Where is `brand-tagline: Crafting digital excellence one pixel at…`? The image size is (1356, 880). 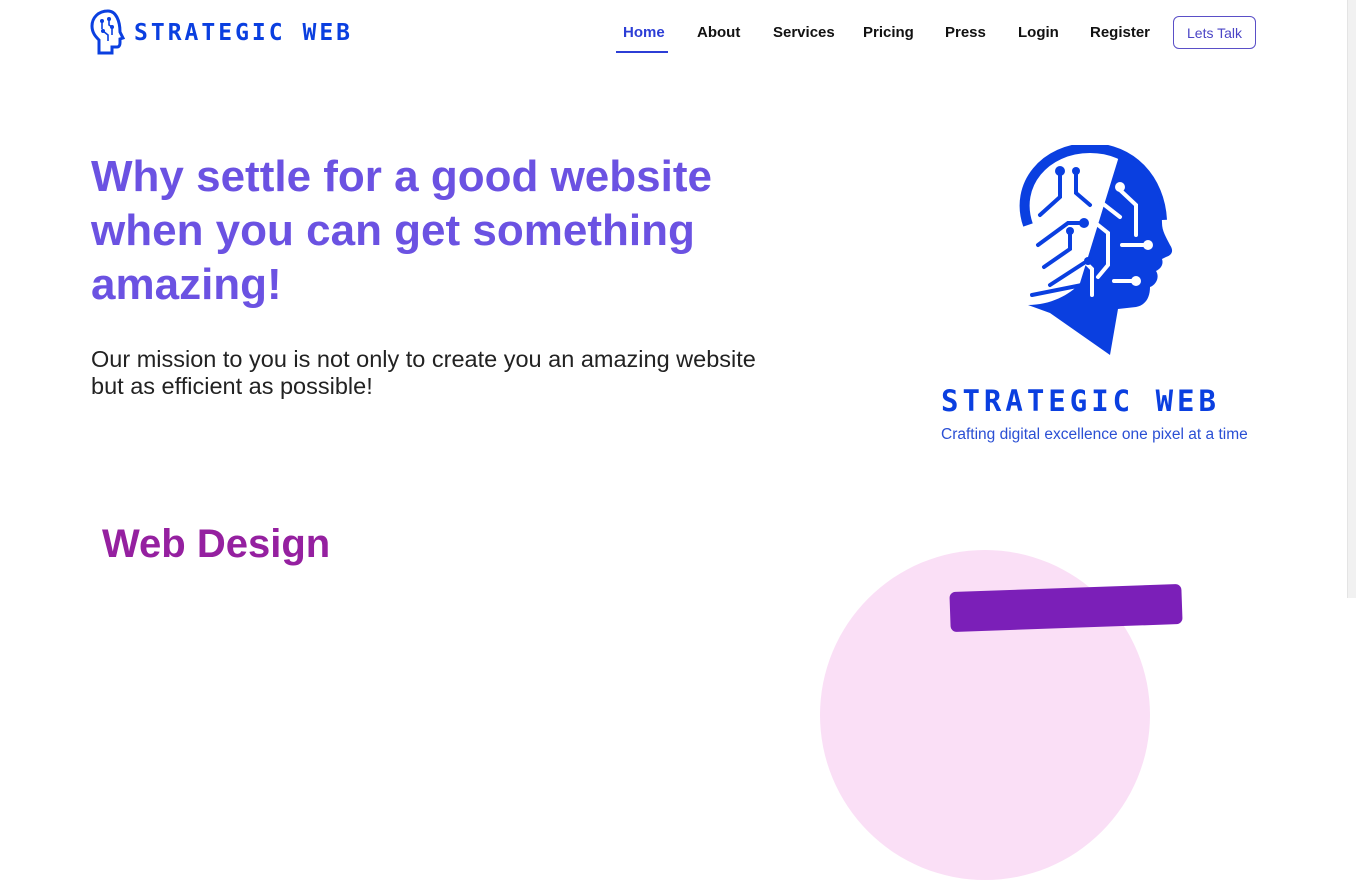 brand-tagline: Crafting digital excellence one pixel at… is located at coordinates (1094, 434).